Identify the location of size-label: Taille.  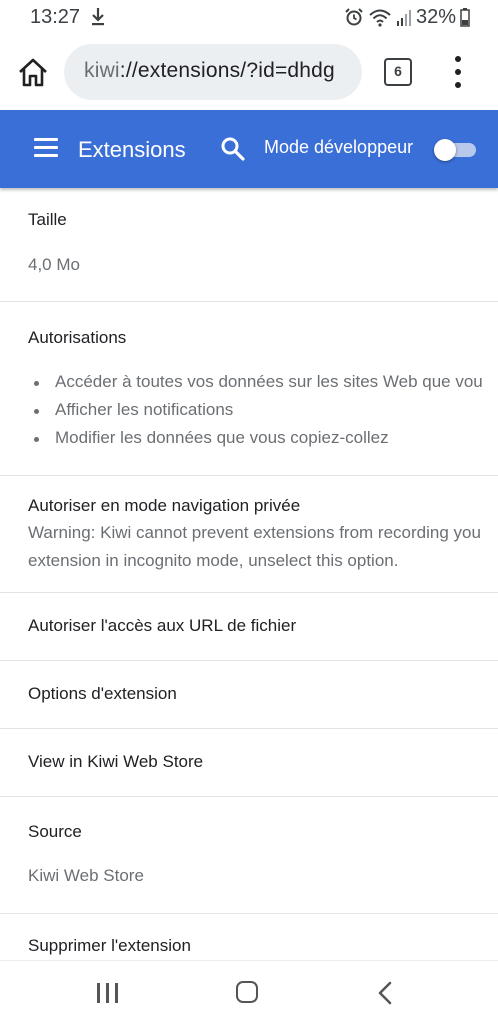
(47, 219).